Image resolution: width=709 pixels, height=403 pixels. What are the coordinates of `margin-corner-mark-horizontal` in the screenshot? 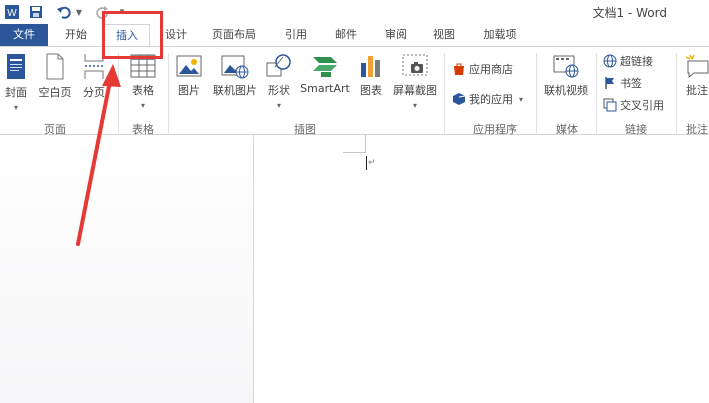 It's located at (354, 152).